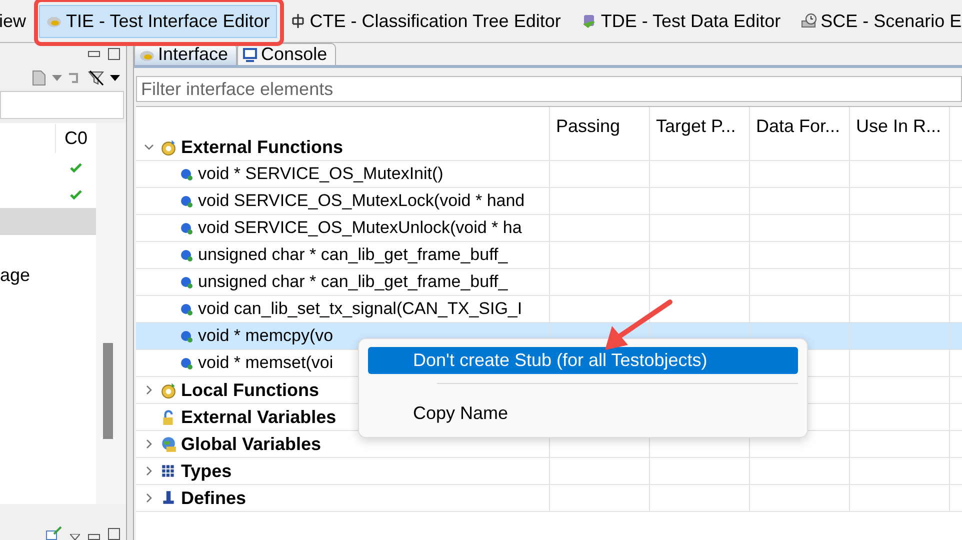 The height and width of the screenshot is (540, 962). What do you see at coordinates (342, 498) in the screenshot?
I see `tree-row: Defines` at bounding box center [342, 498].